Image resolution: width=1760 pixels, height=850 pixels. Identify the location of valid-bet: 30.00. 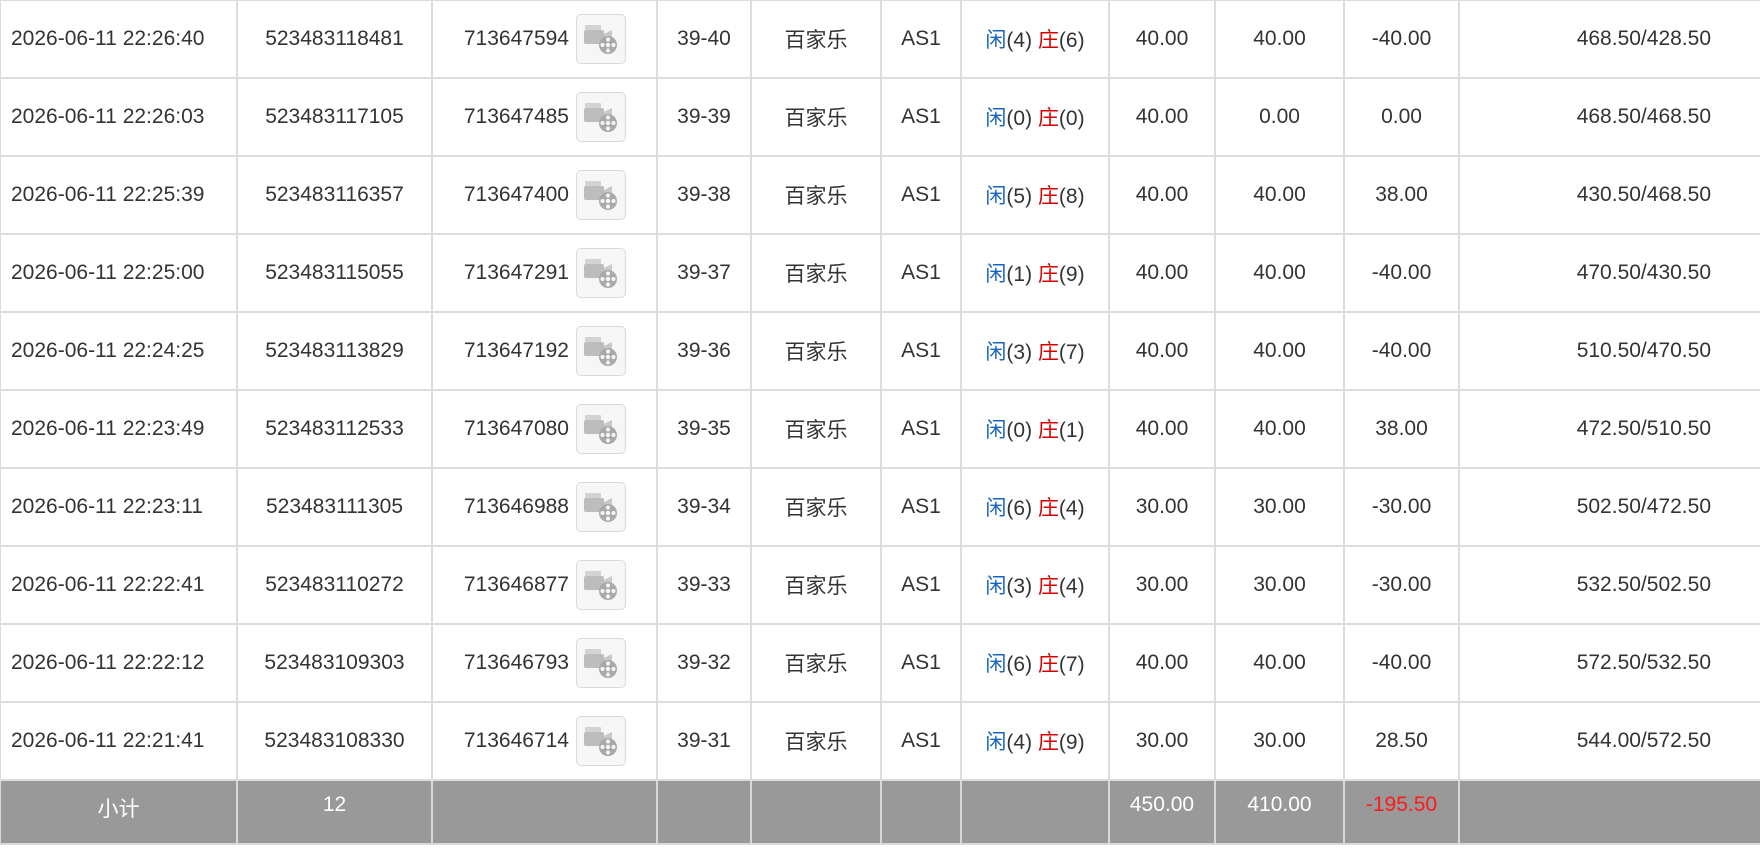
(1279, 507).